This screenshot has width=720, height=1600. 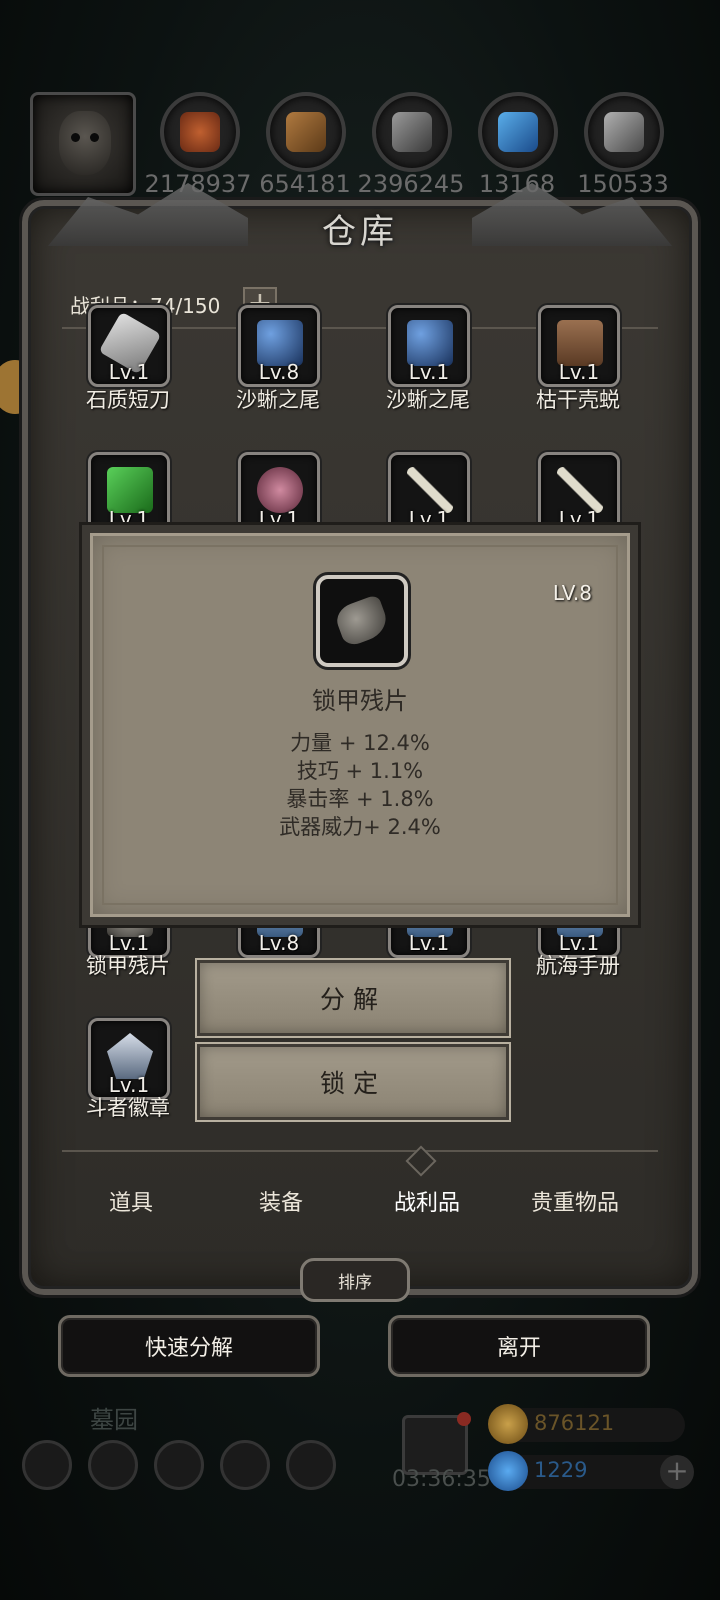 I want to click on panel-title-frame: 仓库, so click(x=360, y=228).